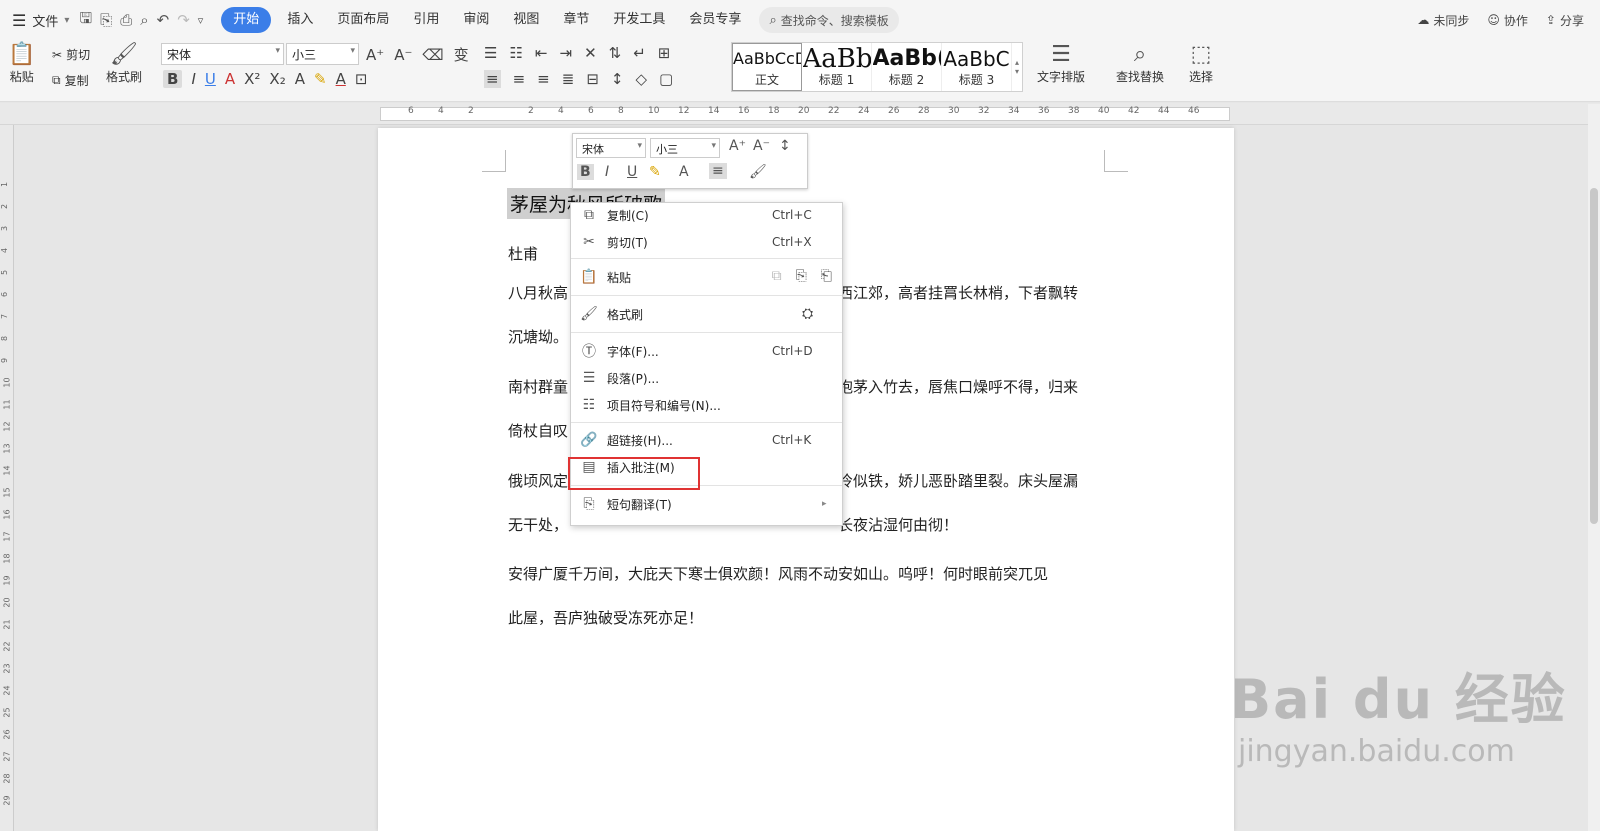 This screenshot has width=1600, height=831. What do you see at coordinates (300, 20) in the screenshot?
I see `tab-insert: 插入` at bounding box center [300, 20].